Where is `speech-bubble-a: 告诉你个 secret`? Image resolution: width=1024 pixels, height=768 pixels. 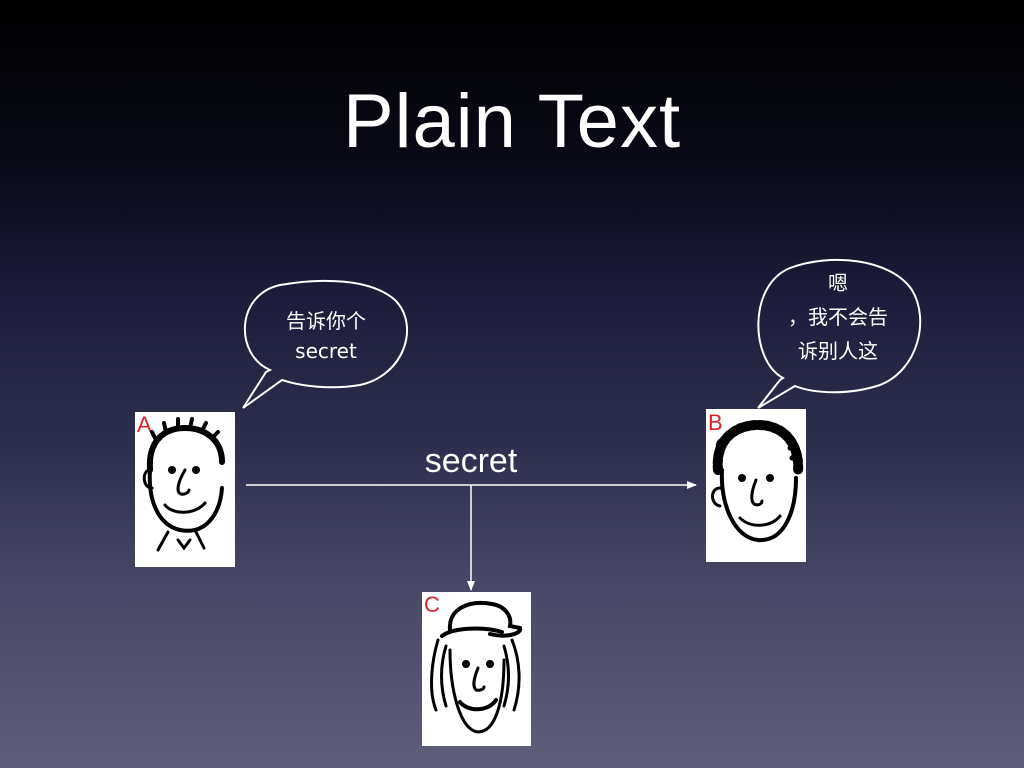 speech-bubble-a: 告诉你个 secret is located at coordinates (325, 344).